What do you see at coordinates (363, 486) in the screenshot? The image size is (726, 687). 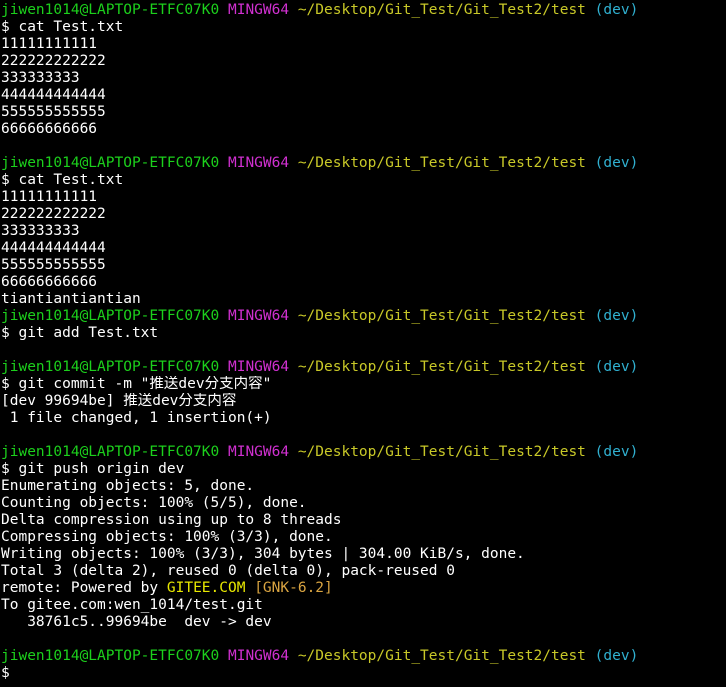 I see `output-line: Enumerating objects: 5, done.` at bounding box center [363, 486].